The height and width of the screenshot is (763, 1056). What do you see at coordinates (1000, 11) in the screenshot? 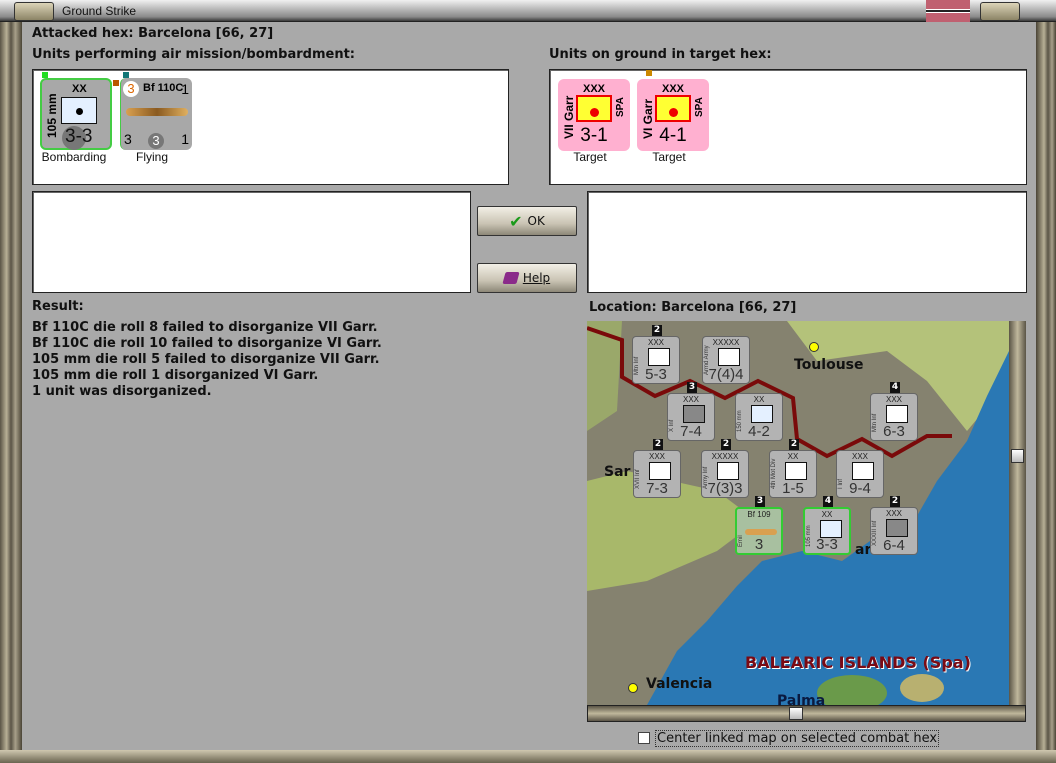
I see `close-button` at bounding box center [1000, 11].